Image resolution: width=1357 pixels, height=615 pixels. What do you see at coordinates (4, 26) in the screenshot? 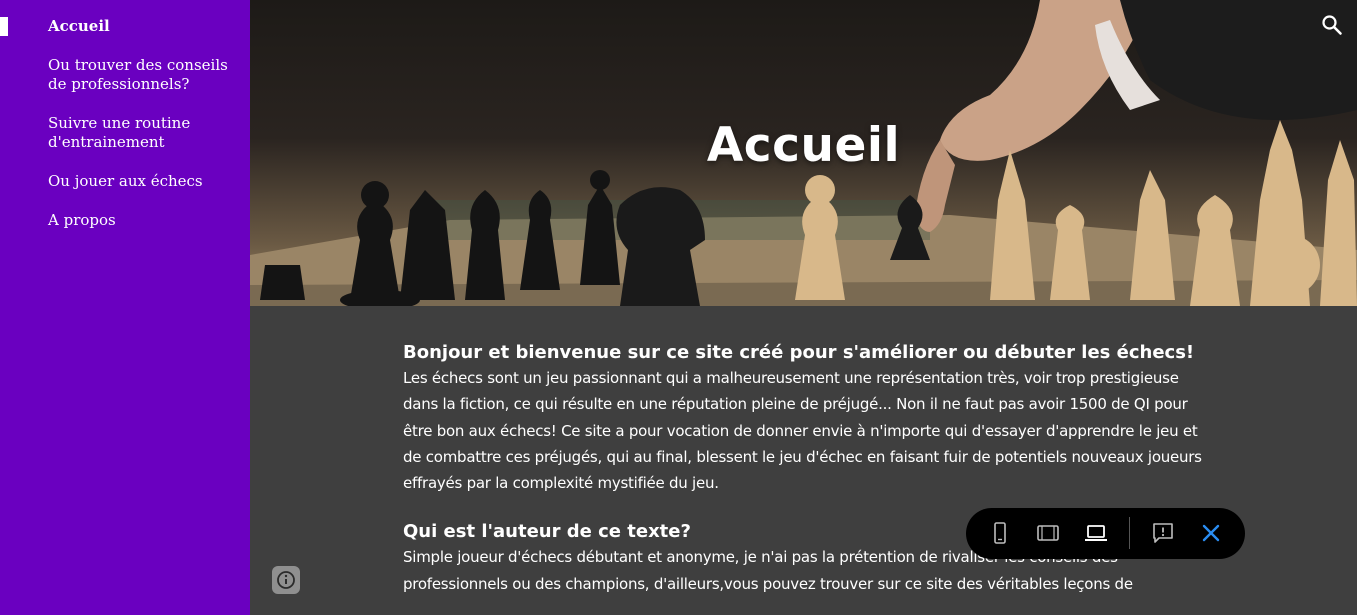
I see `active-indicator` at bounding box center [4, 26].